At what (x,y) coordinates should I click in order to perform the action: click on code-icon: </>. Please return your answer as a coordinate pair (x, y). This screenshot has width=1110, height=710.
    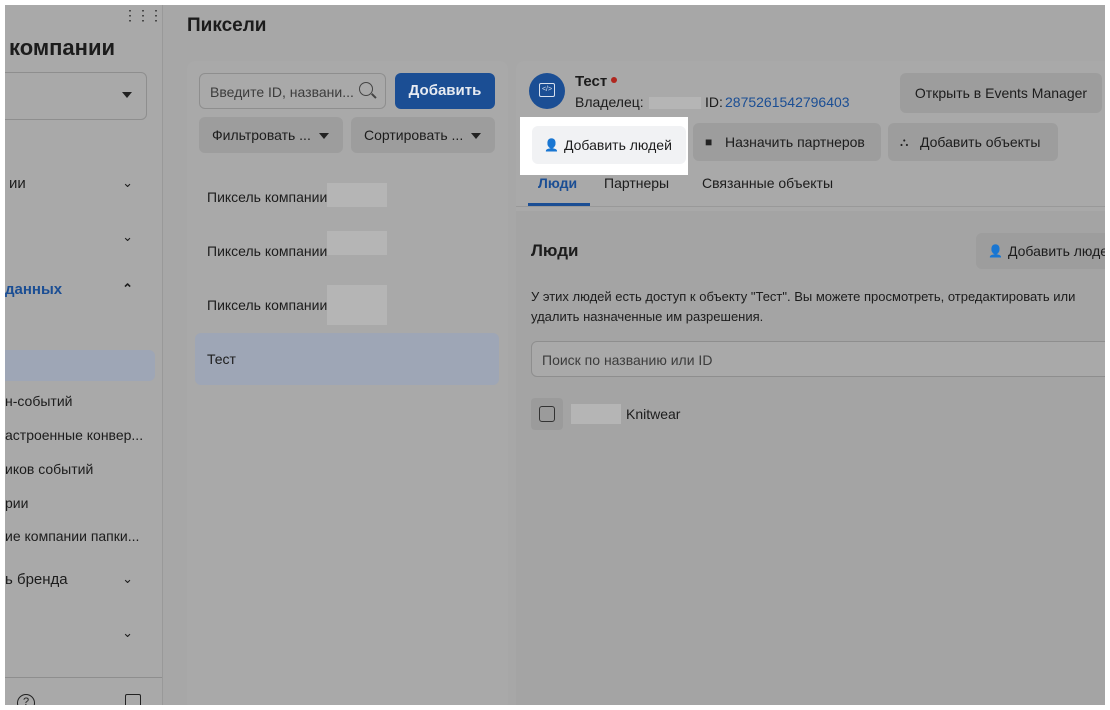
    Looking at the image, I should click on (547, 90).